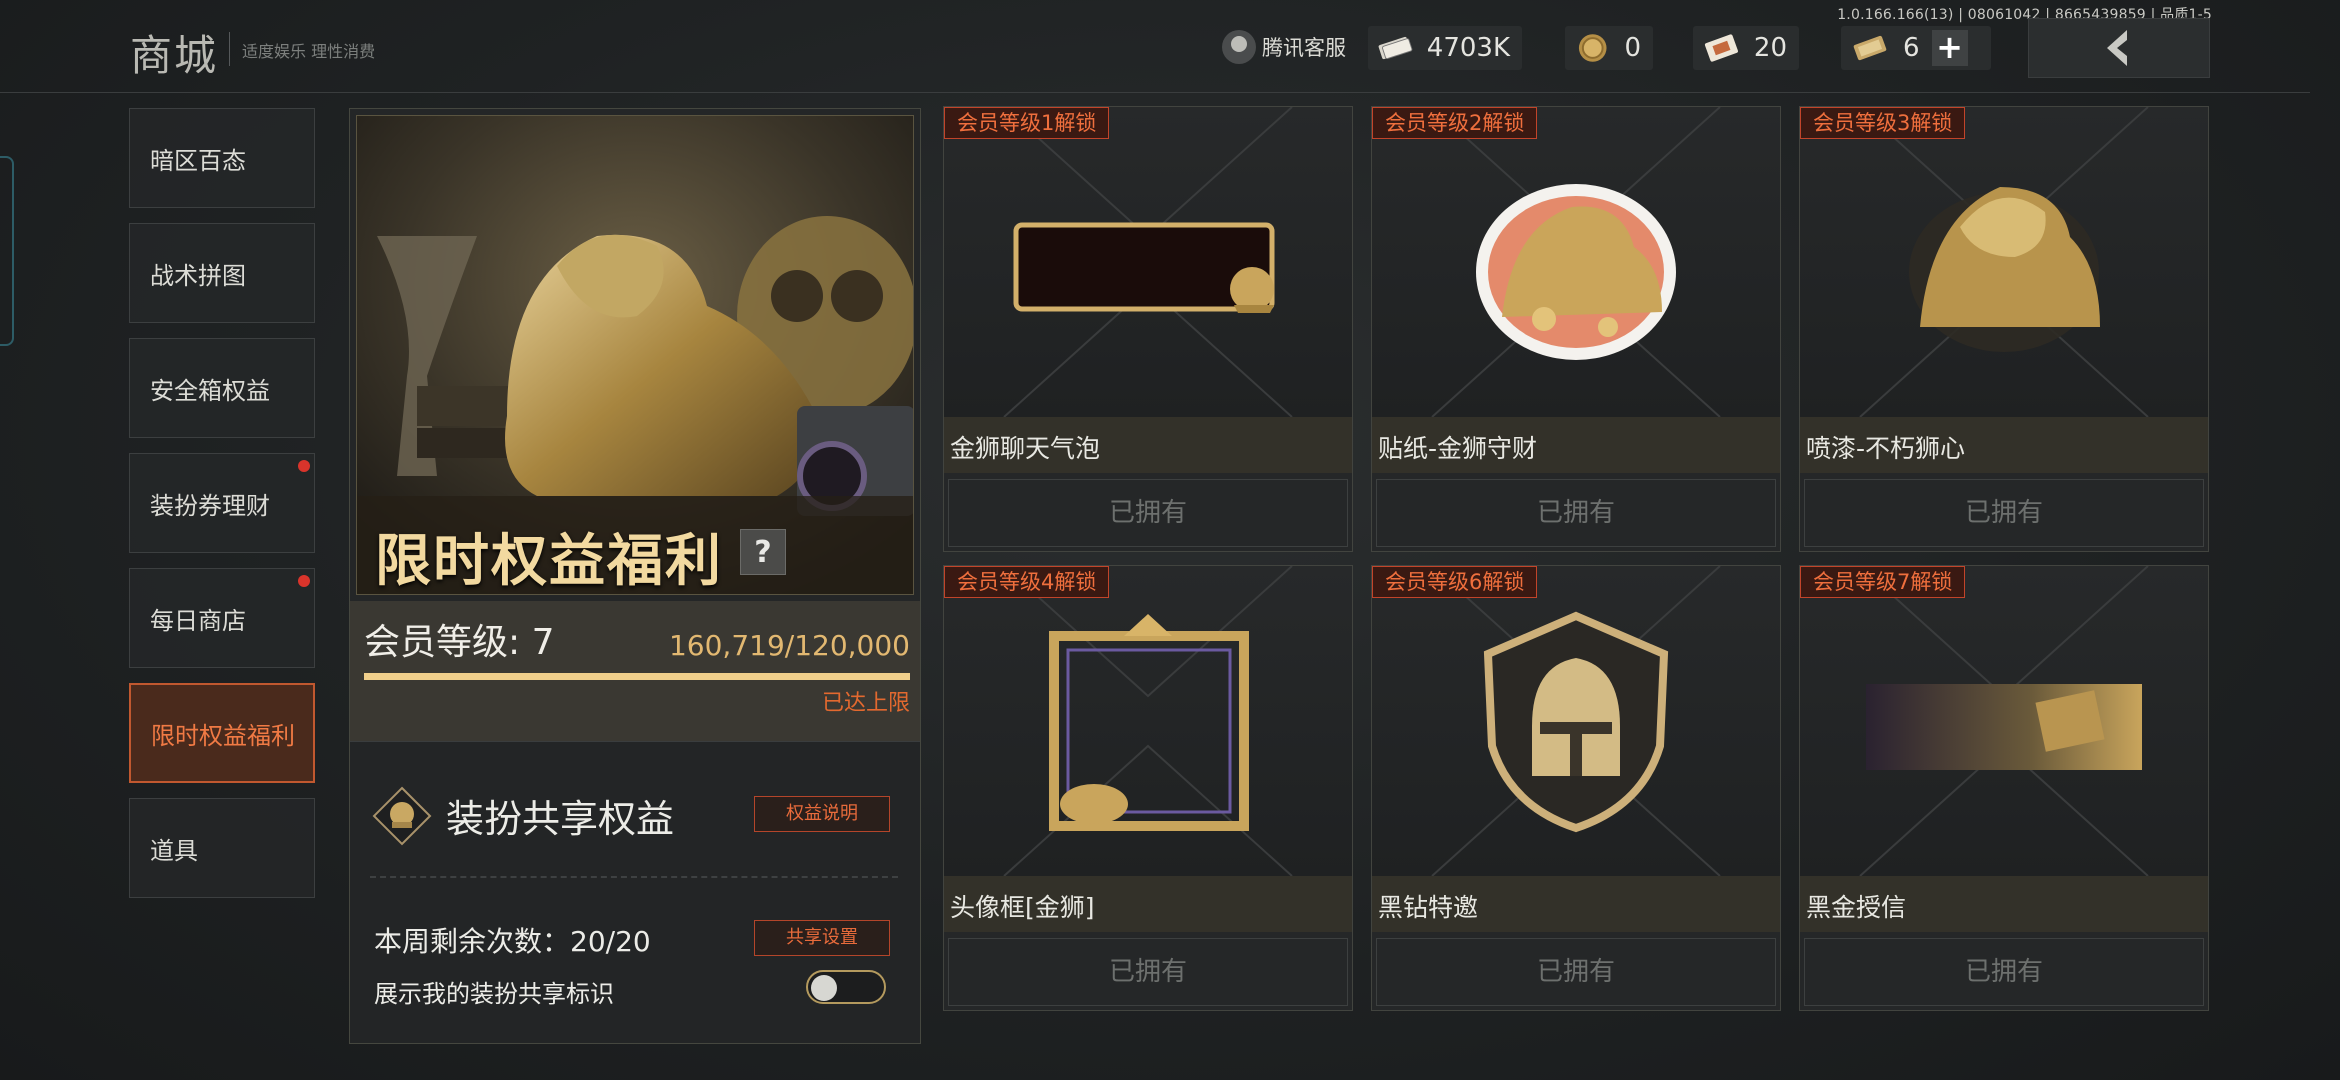 This screenshot has height=1080, width=2340. I want to click on add-currency-button: +, so click(1949, 48).